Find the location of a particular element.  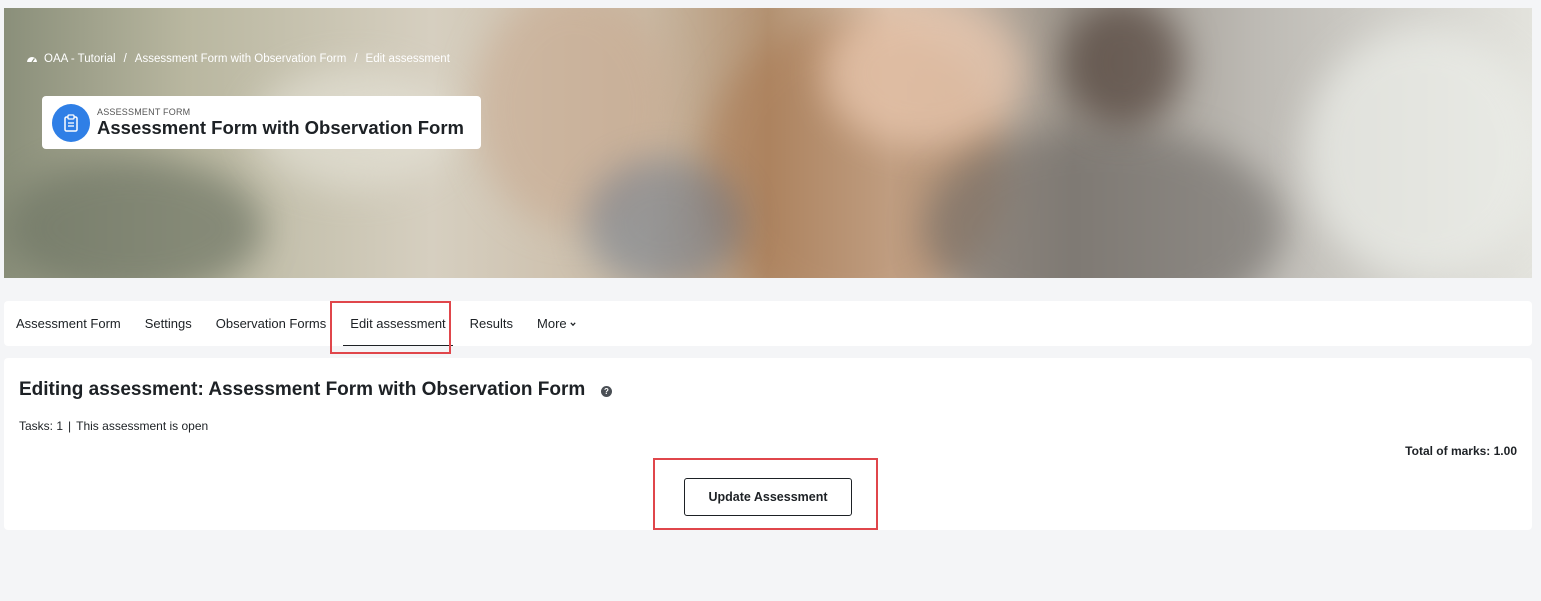

tab-more-label: More is located at coordinates (552, 323).